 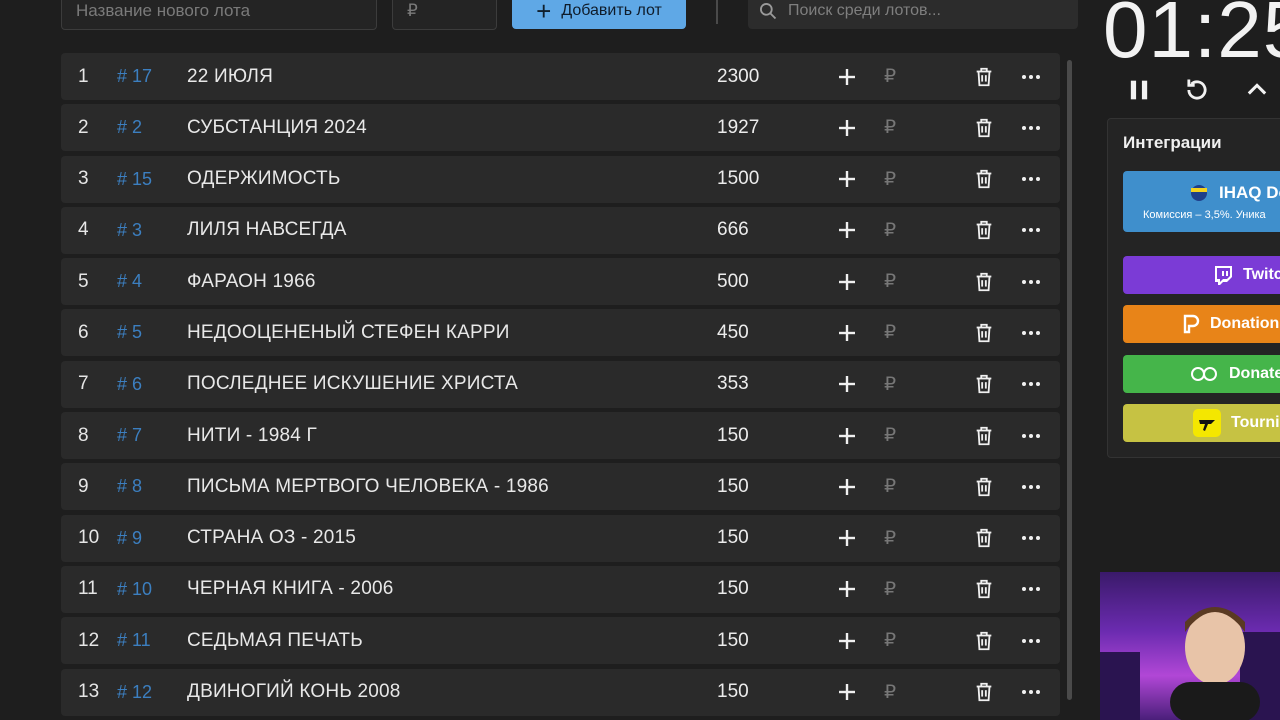 What do you see at coordinates (560, 538) in the screenshot?
I see `lot-row: 10 # 9 СТРАНА ОЗ - 2015 150 ₽` at bounding box center [560, 538].